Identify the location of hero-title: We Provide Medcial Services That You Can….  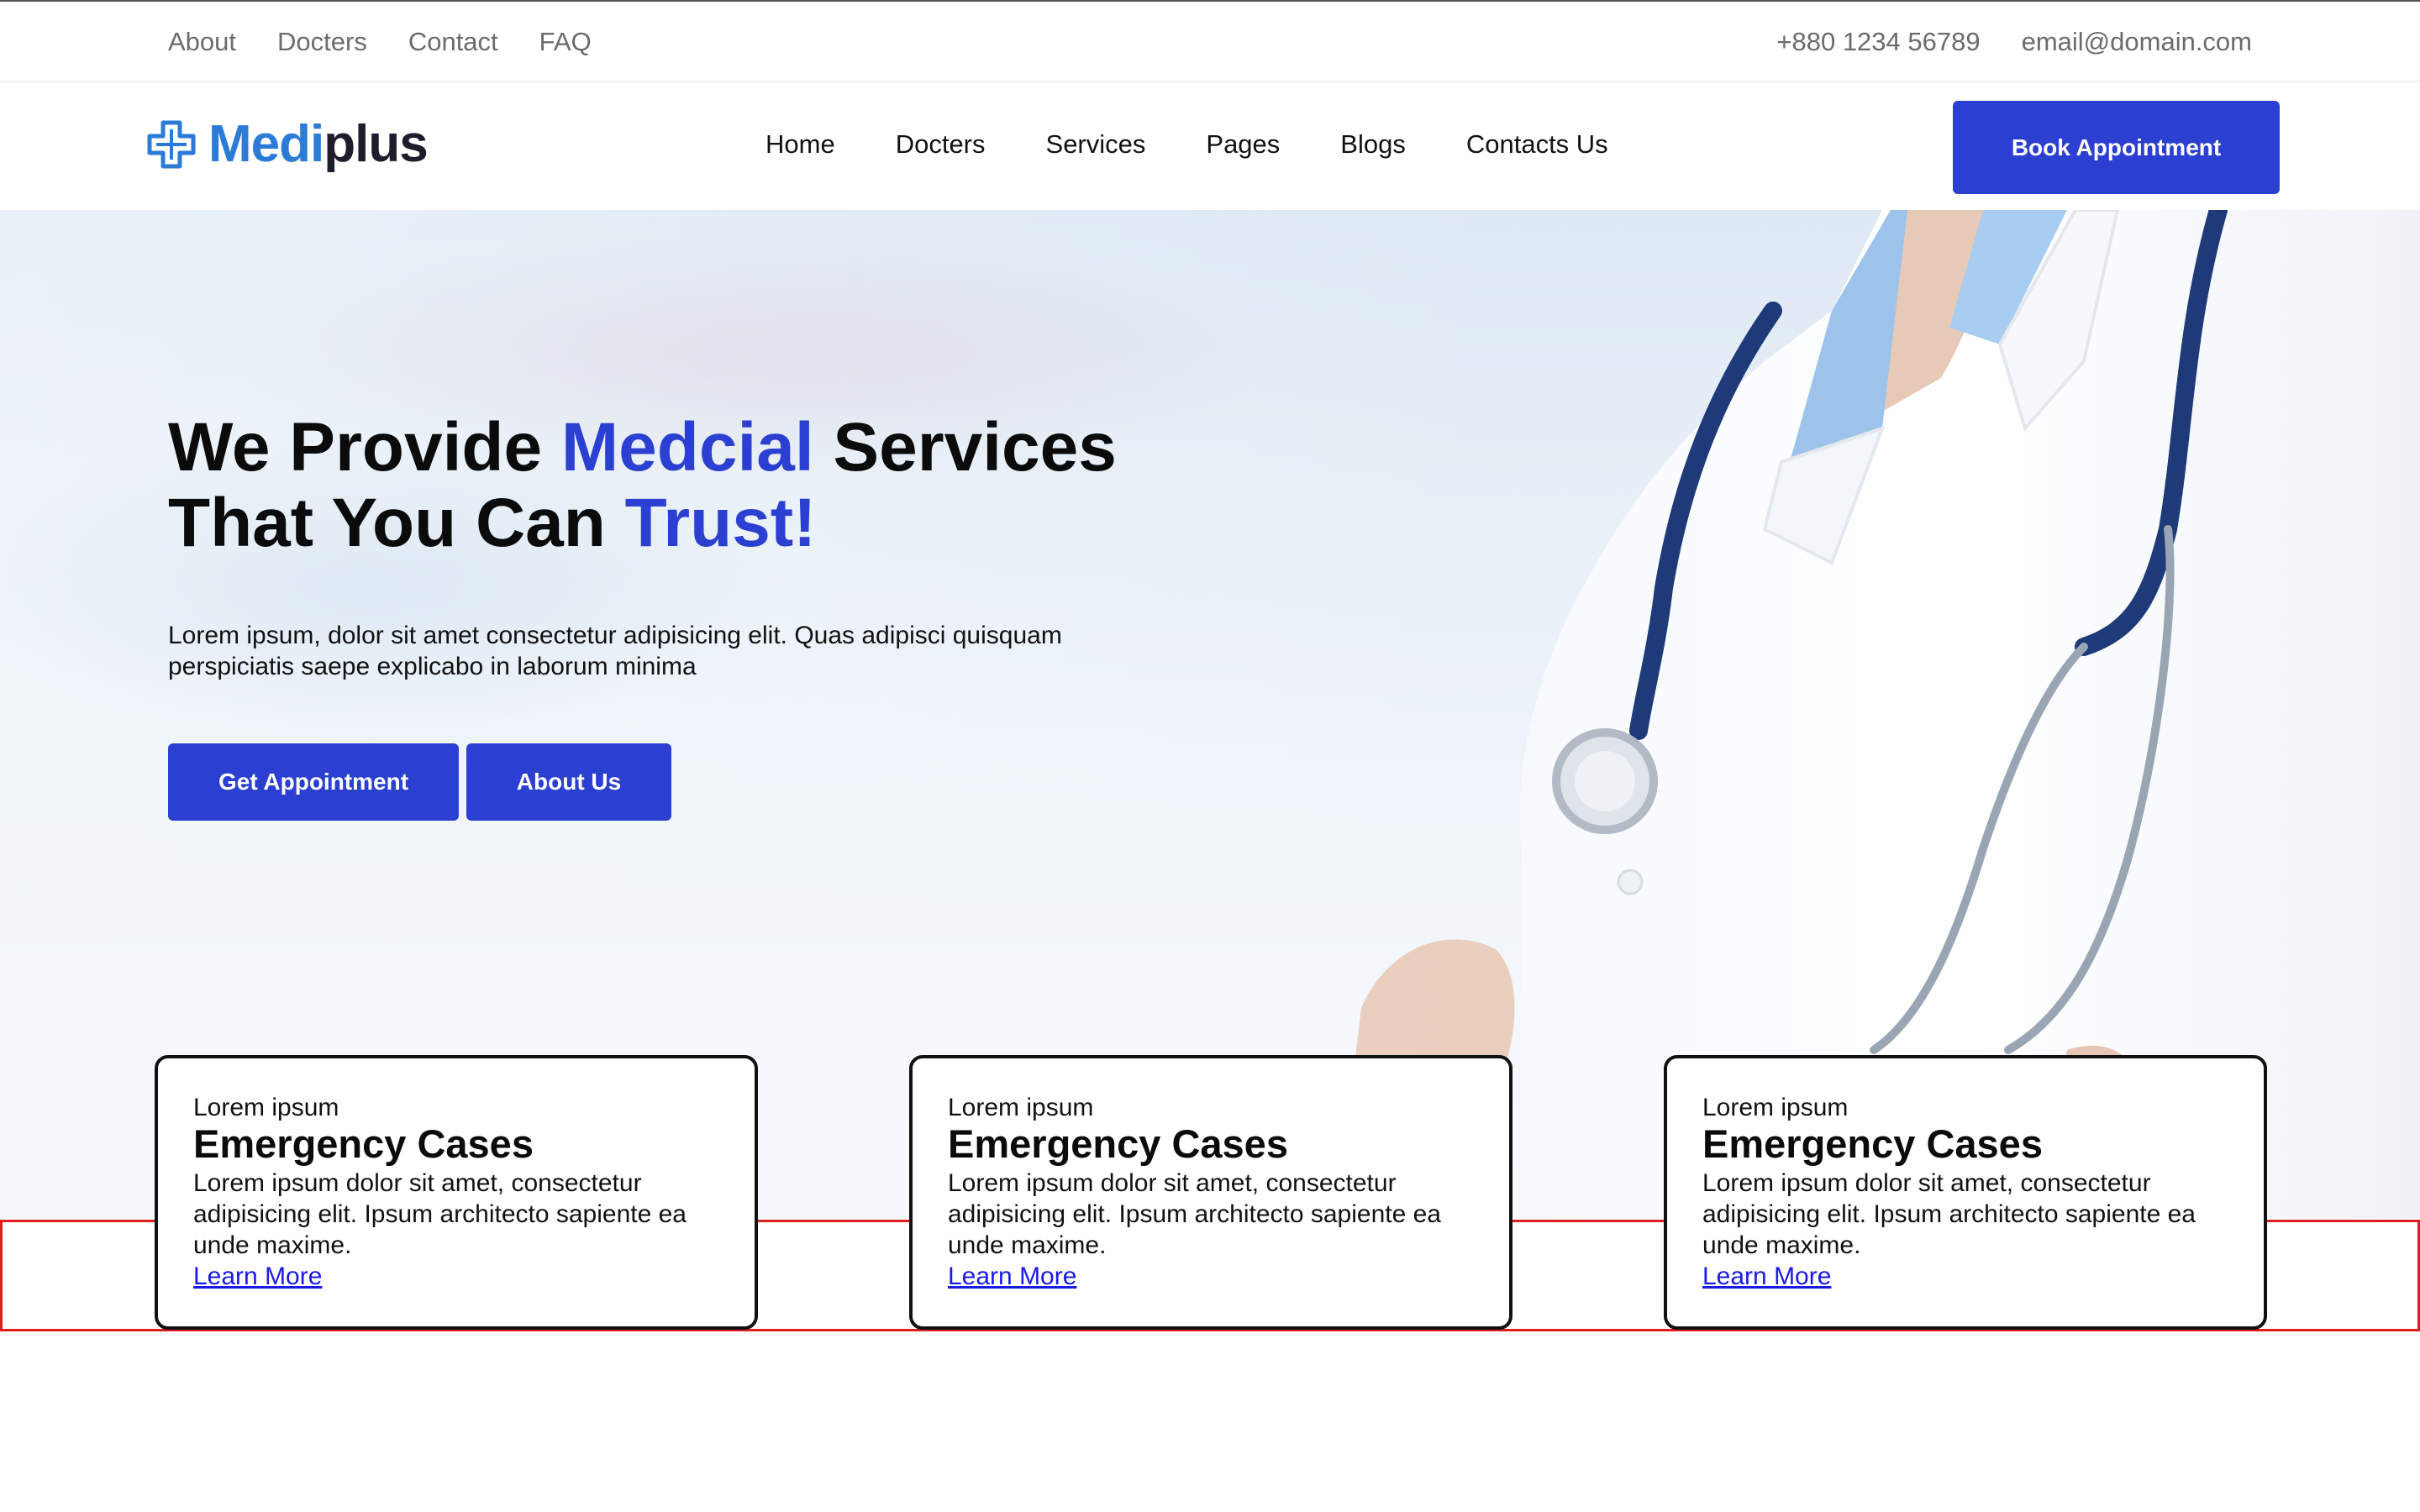
(643, 485).